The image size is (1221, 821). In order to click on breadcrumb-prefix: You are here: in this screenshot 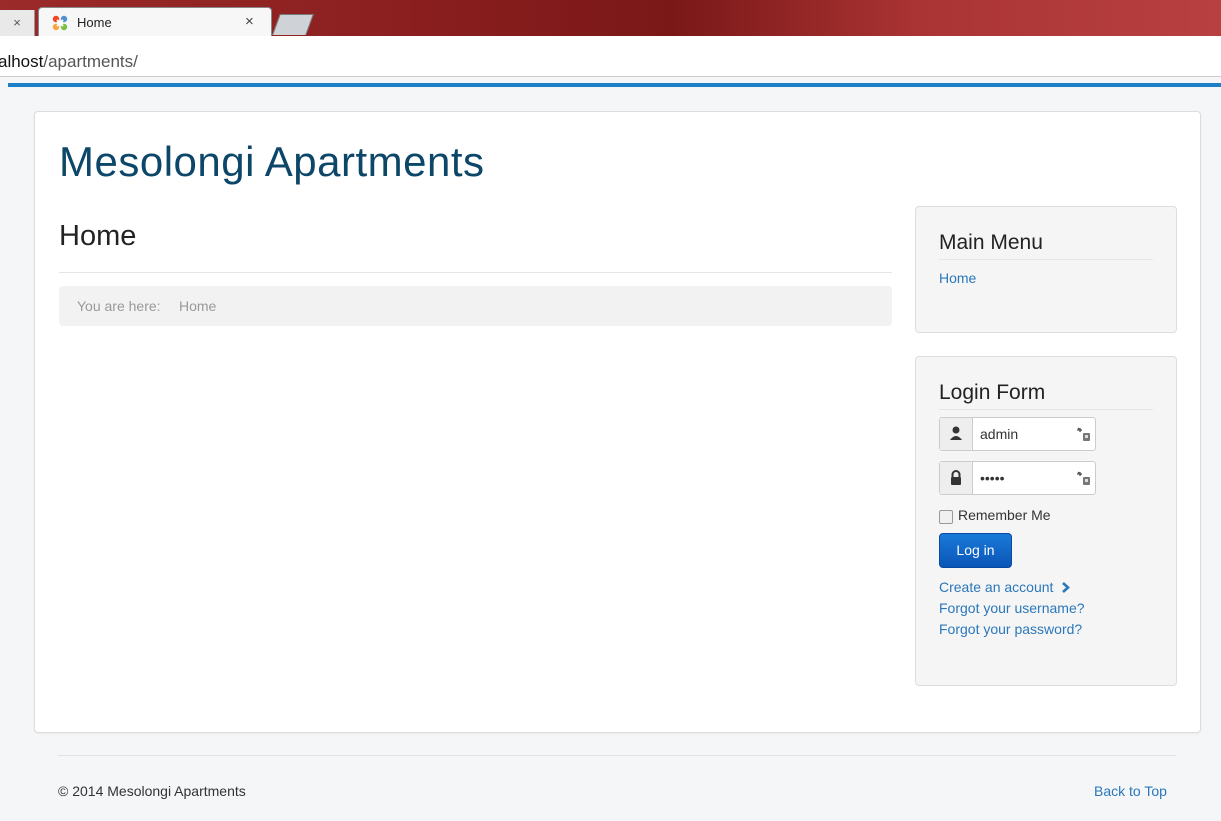, I will do `click(119, 306)`.